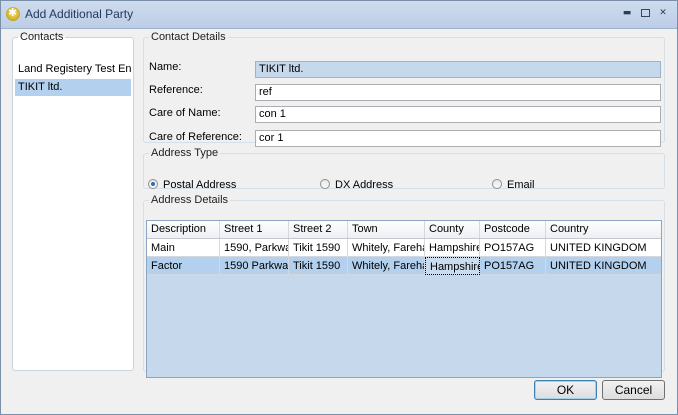  I want to click on cell-description: Main, so click(183, 248).